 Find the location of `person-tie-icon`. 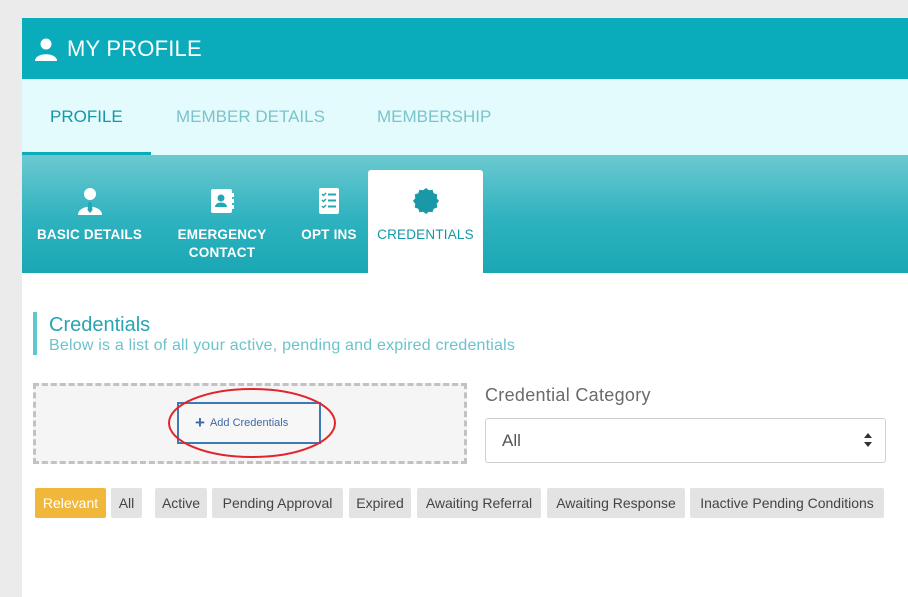

person-tie-icon is located at coordinates (89, 201).